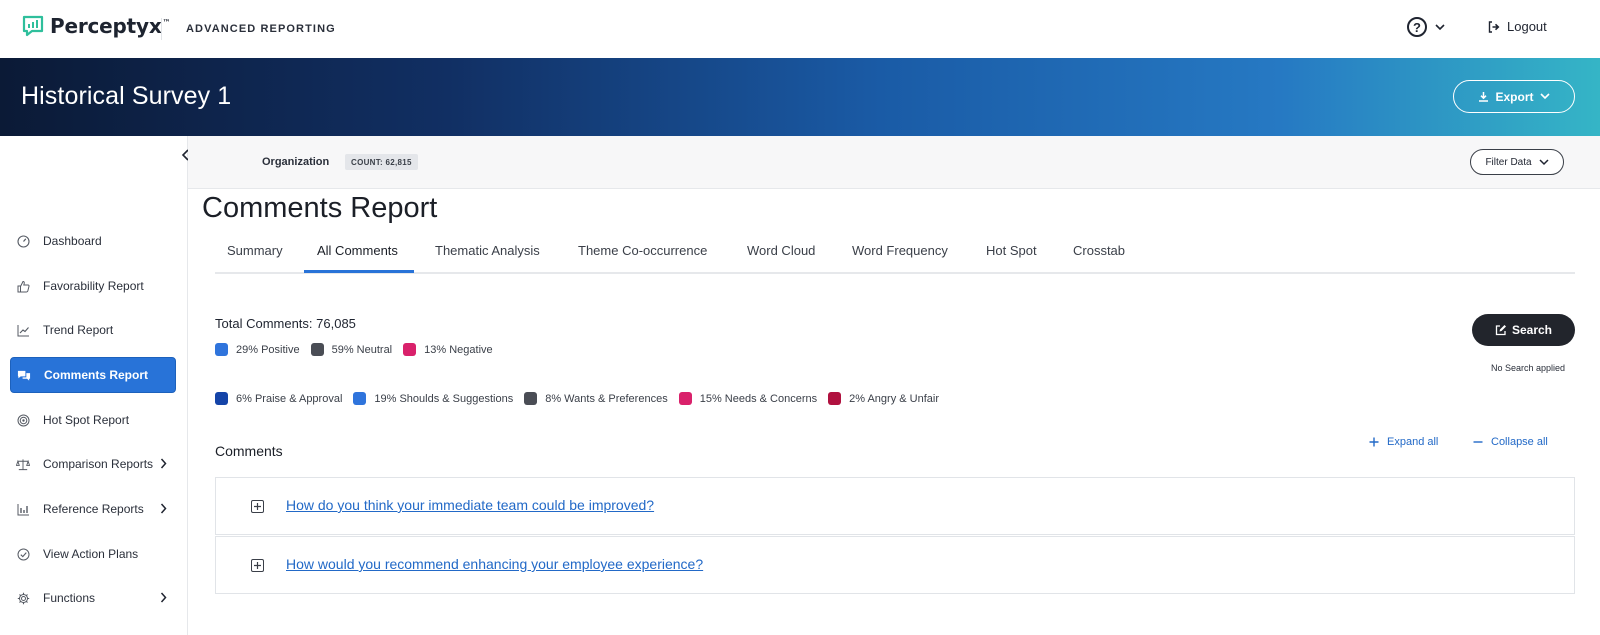  Describe the element at coordinates (357, 250) in the screenshot. I see `tab-all-comments: All Comments` at that location.